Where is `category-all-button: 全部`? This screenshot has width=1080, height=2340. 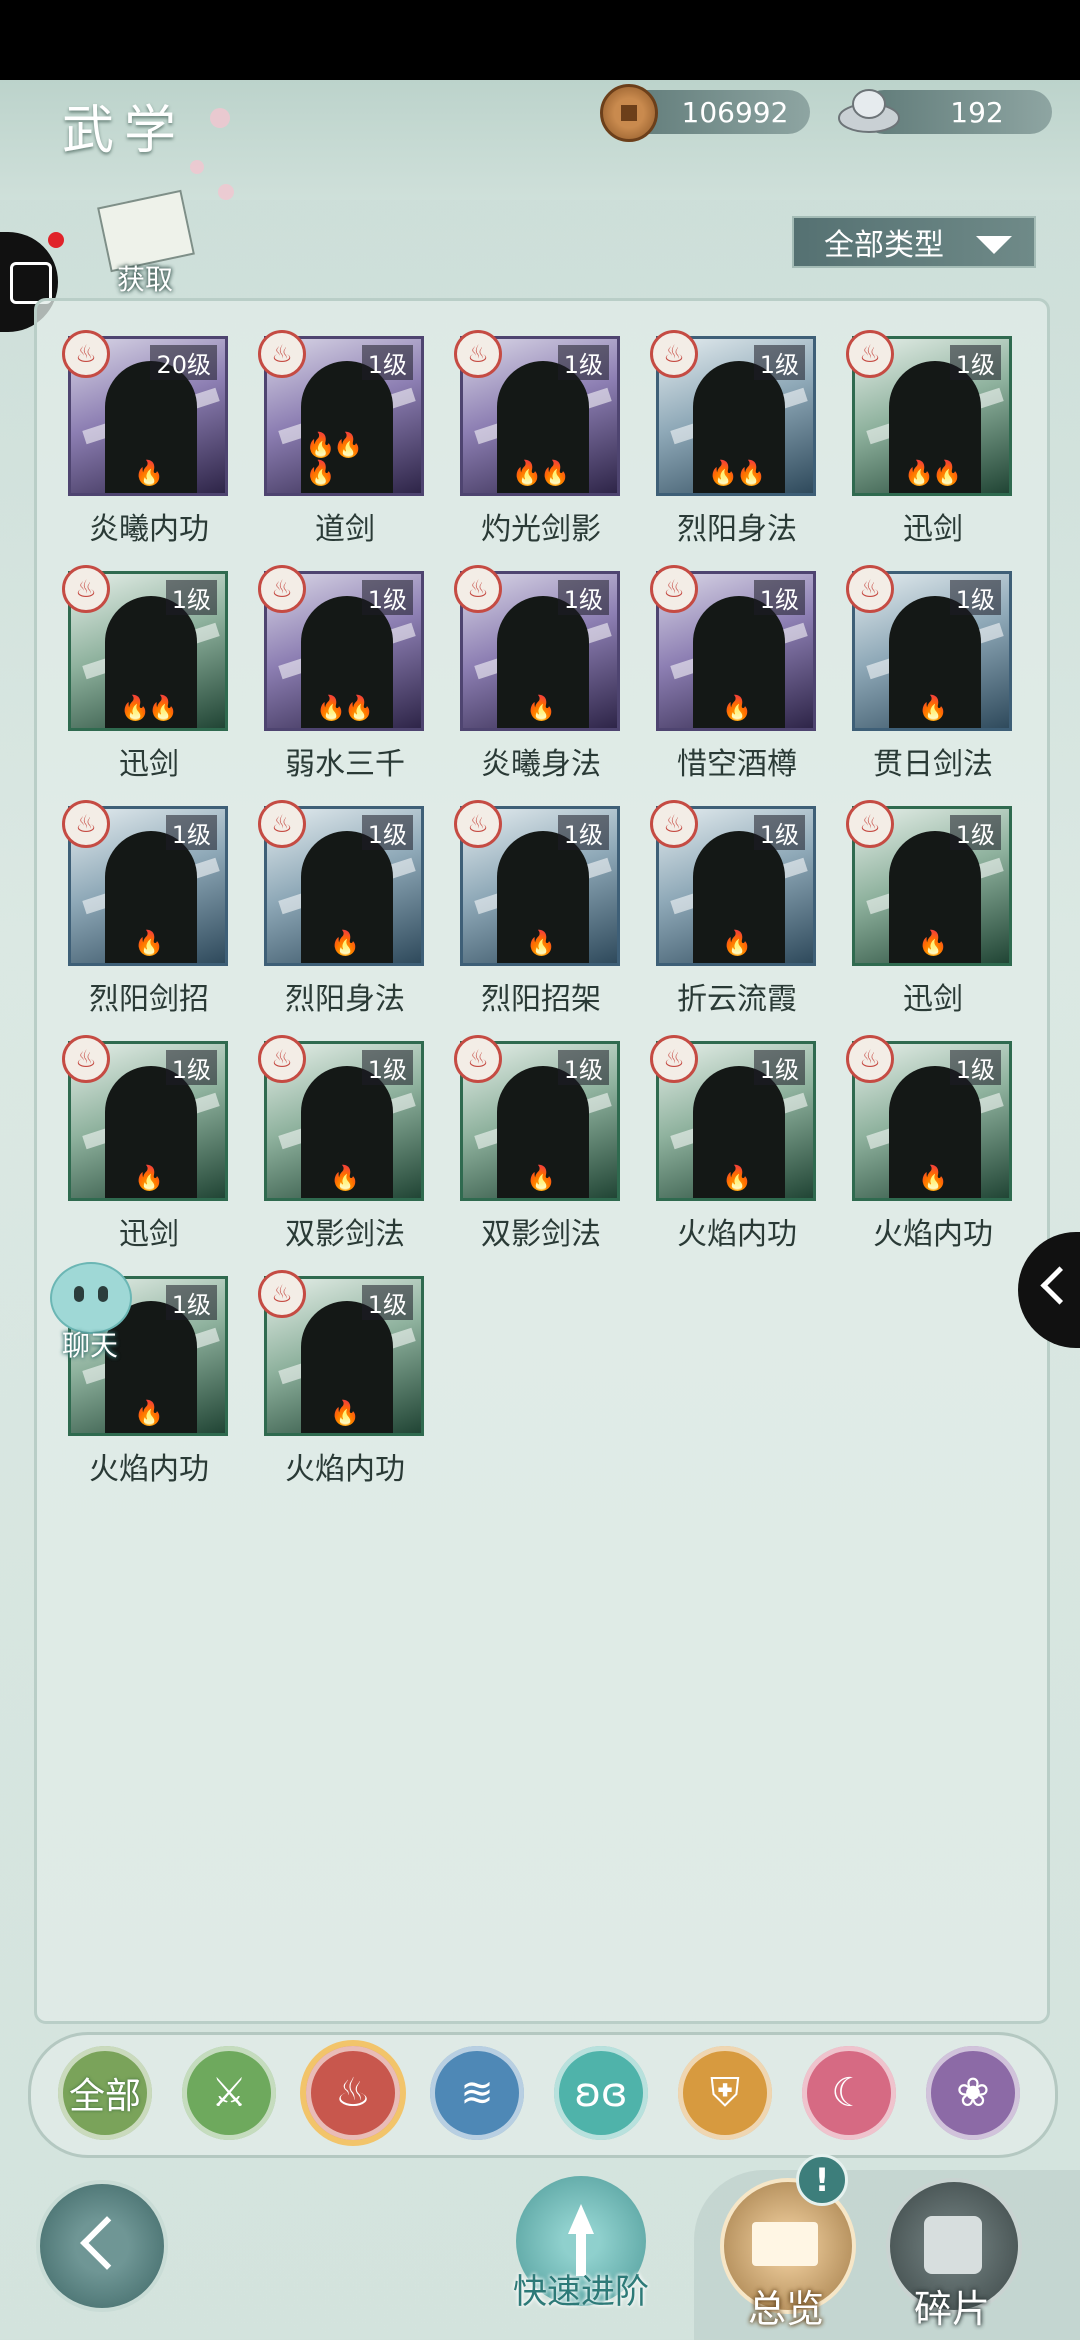 category-all-button: 全部 is located at coordinates (105, 2093).